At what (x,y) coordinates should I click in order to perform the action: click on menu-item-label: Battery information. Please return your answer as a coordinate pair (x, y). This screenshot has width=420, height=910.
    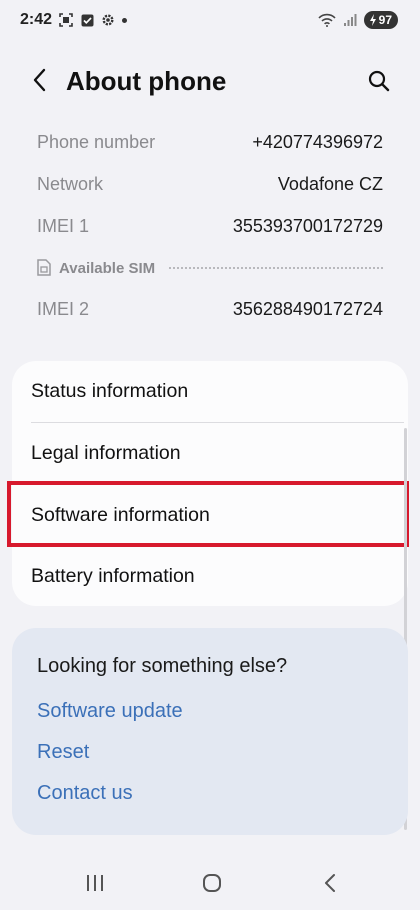
    Looking at the image, I should click on (113, 575).